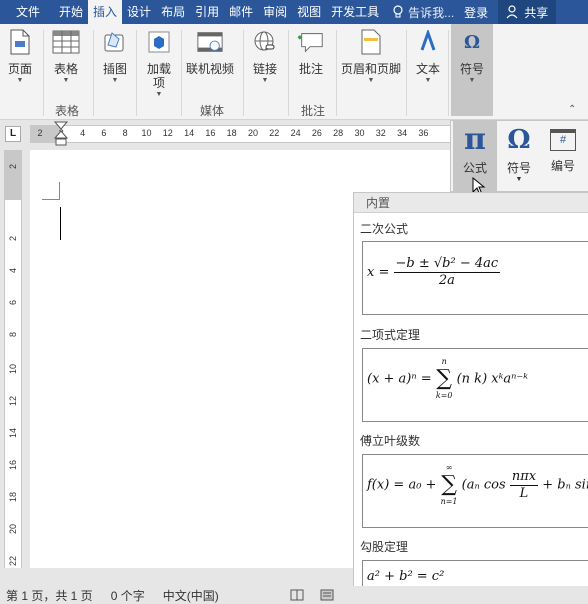 This screenshot has height=604, width=588. I want to click on language-indicator: 中文(中国), so click(191, 595).